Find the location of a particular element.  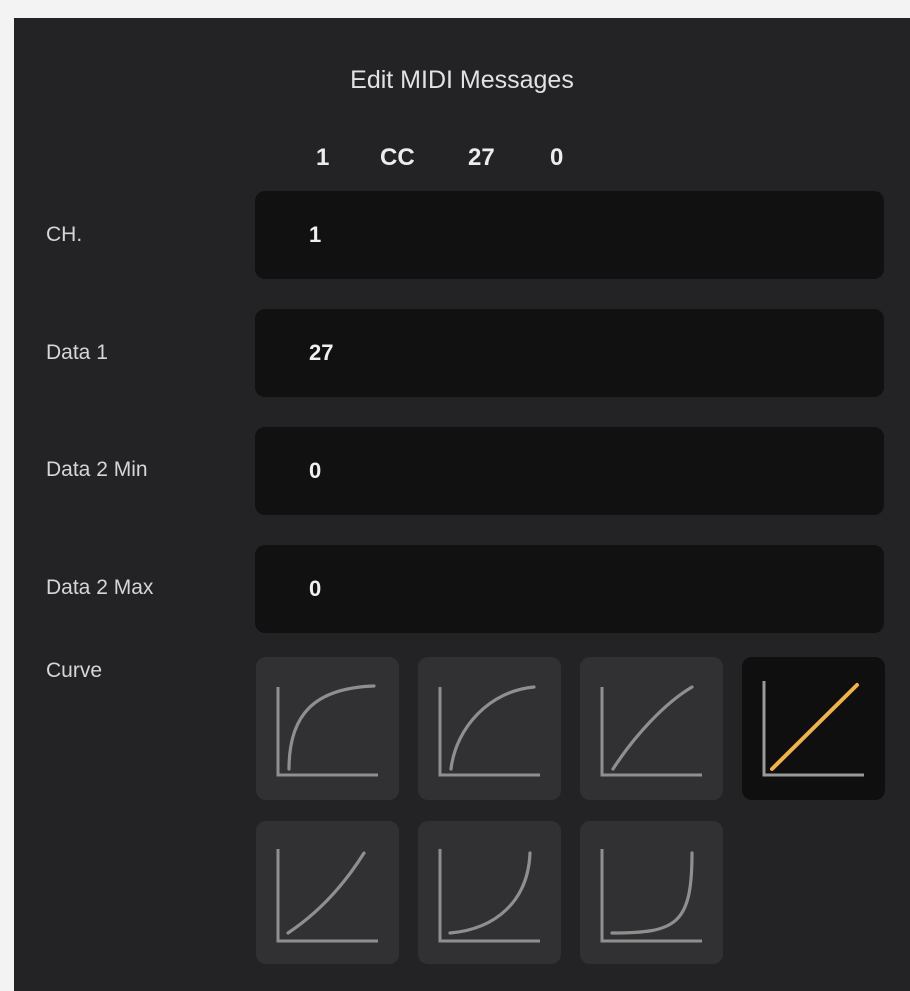

data1-label: Data 1 is located at coordinates (77, 352).